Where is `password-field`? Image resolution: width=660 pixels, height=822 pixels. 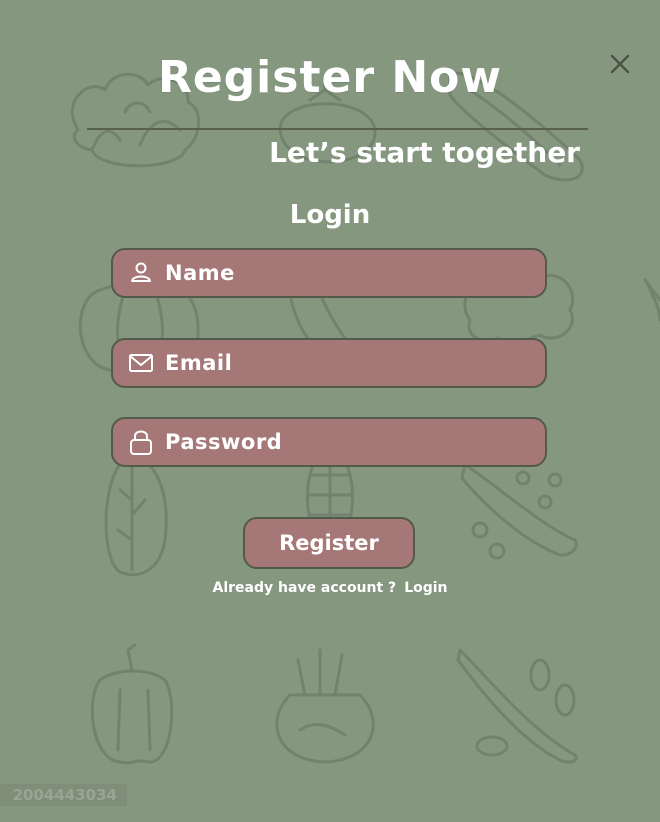 password-field is located at coordinates (329, 442).